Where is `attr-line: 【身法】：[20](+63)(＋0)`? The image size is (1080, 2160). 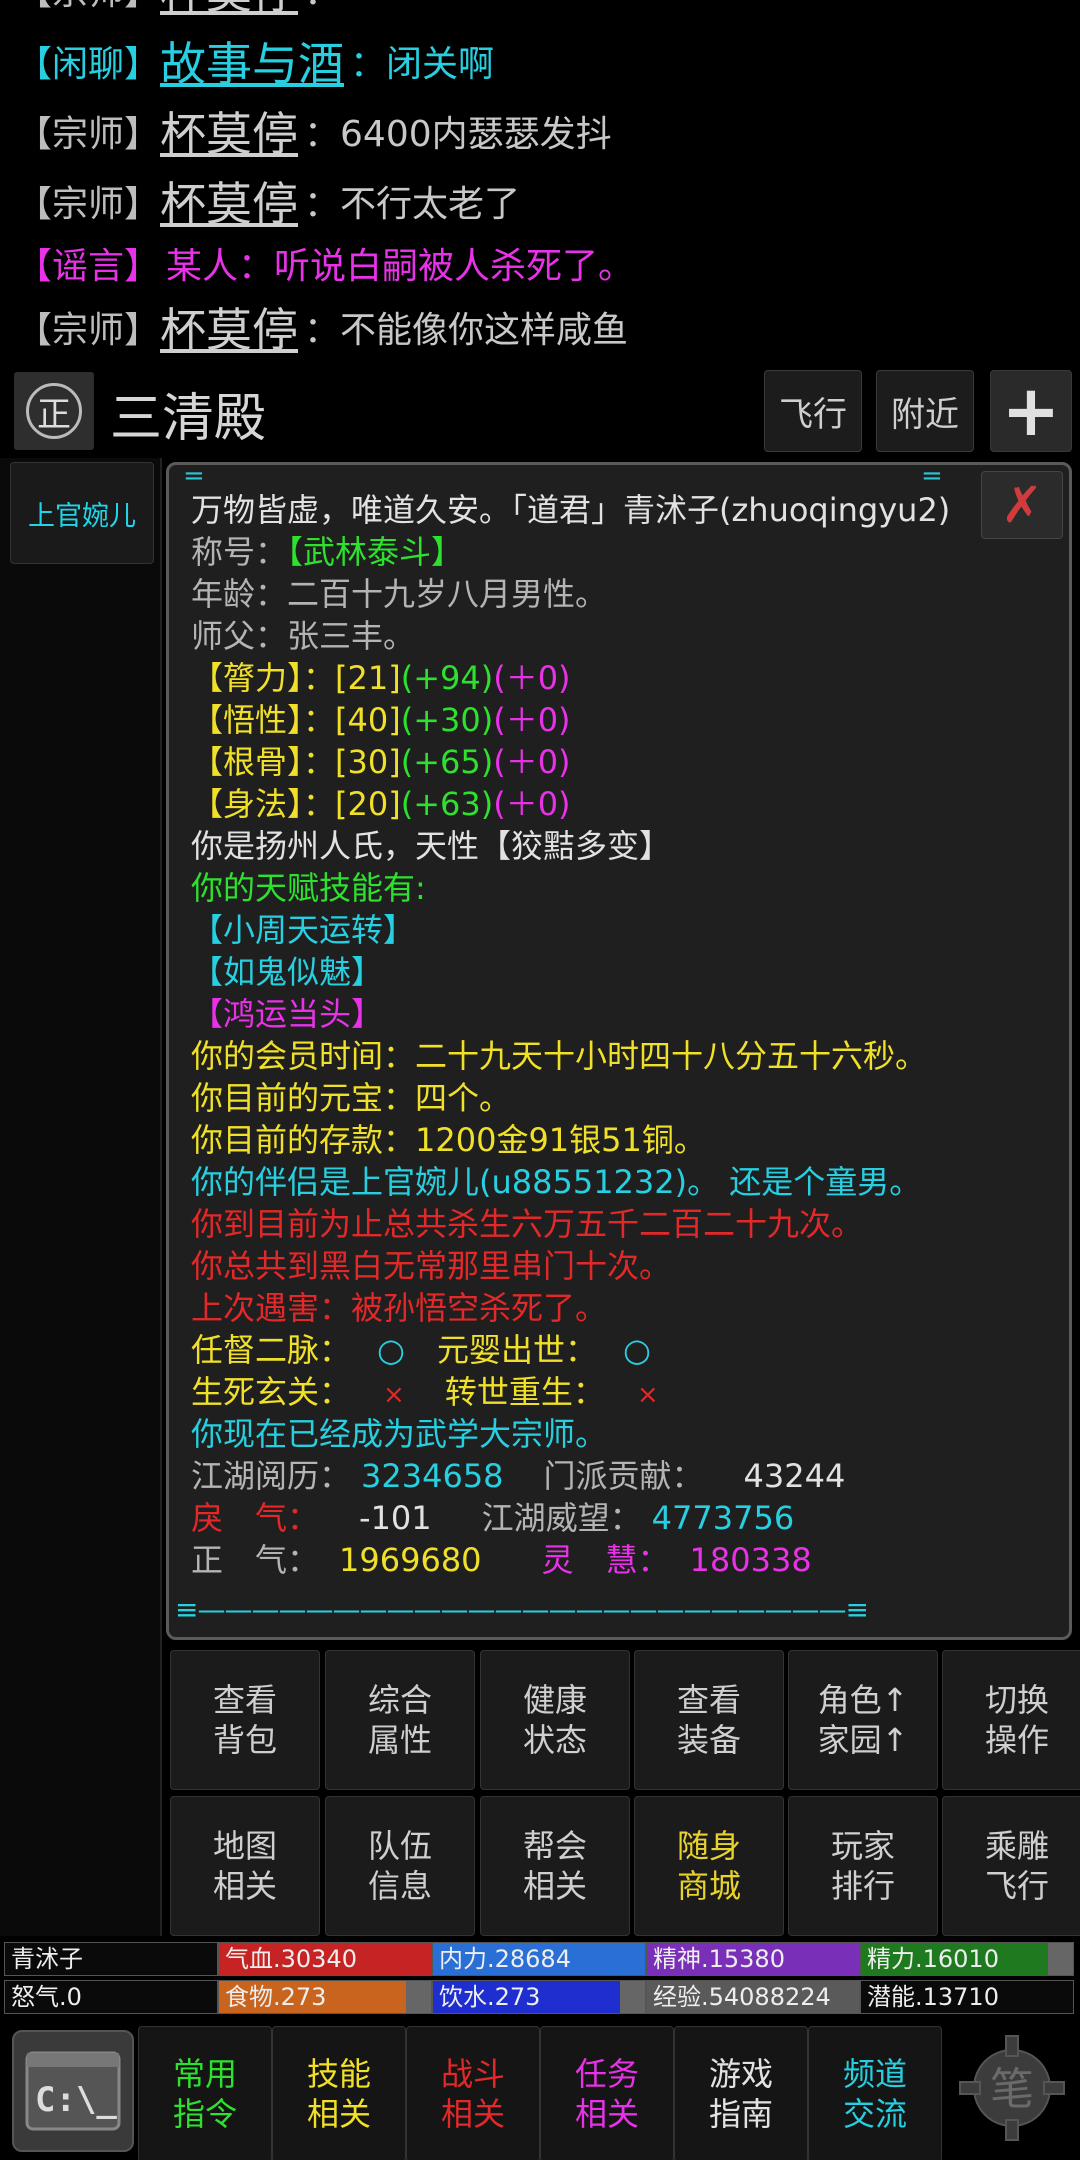 attr-line: 【身法】：[20](+63)(＋0) is located at coordinates (381, 804).